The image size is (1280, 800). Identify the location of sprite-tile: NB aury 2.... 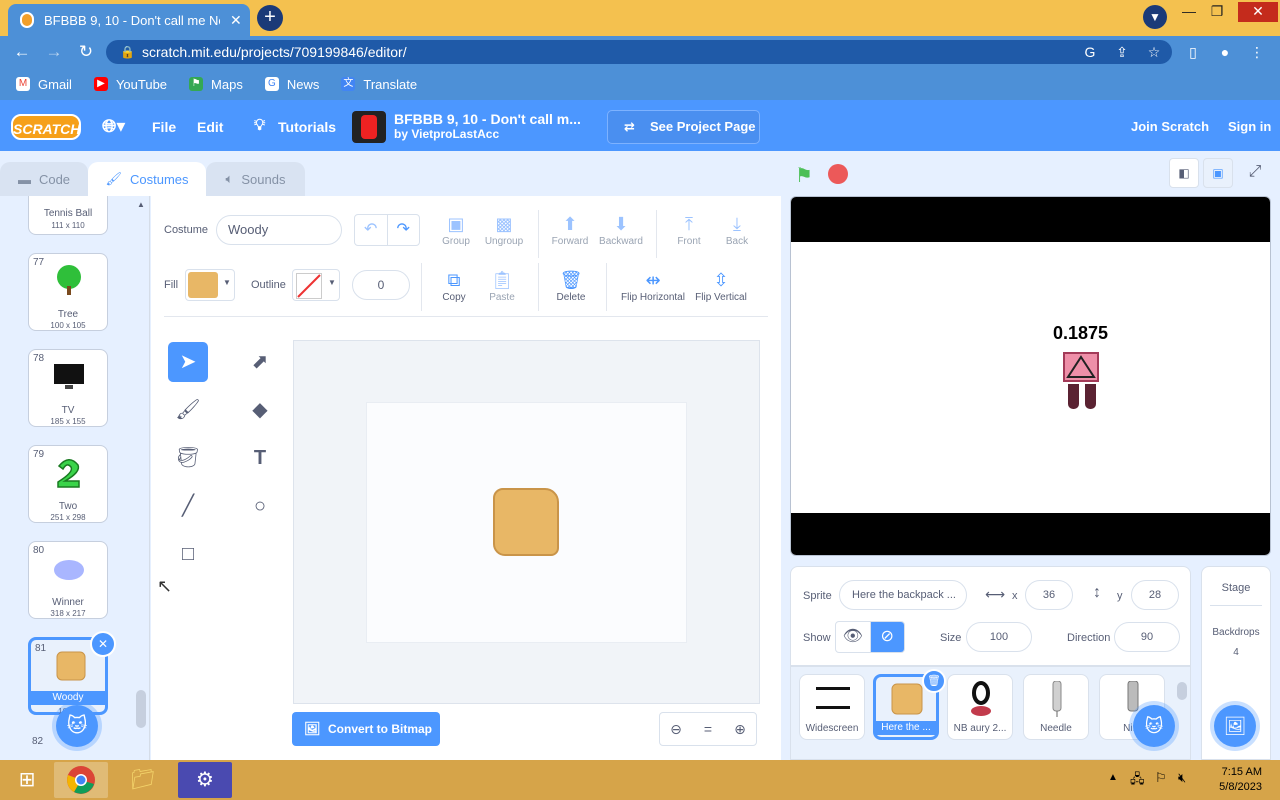
(980, 707).